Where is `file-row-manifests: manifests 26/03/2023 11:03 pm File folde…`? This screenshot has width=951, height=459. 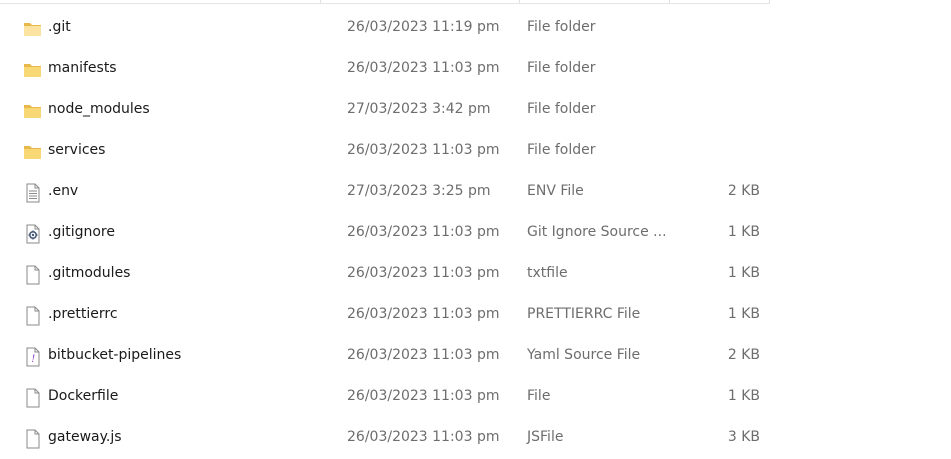 file-row-manifests: manifests 26/03/2023 11:03 pm File folde… is located at coordinates (475, 69).